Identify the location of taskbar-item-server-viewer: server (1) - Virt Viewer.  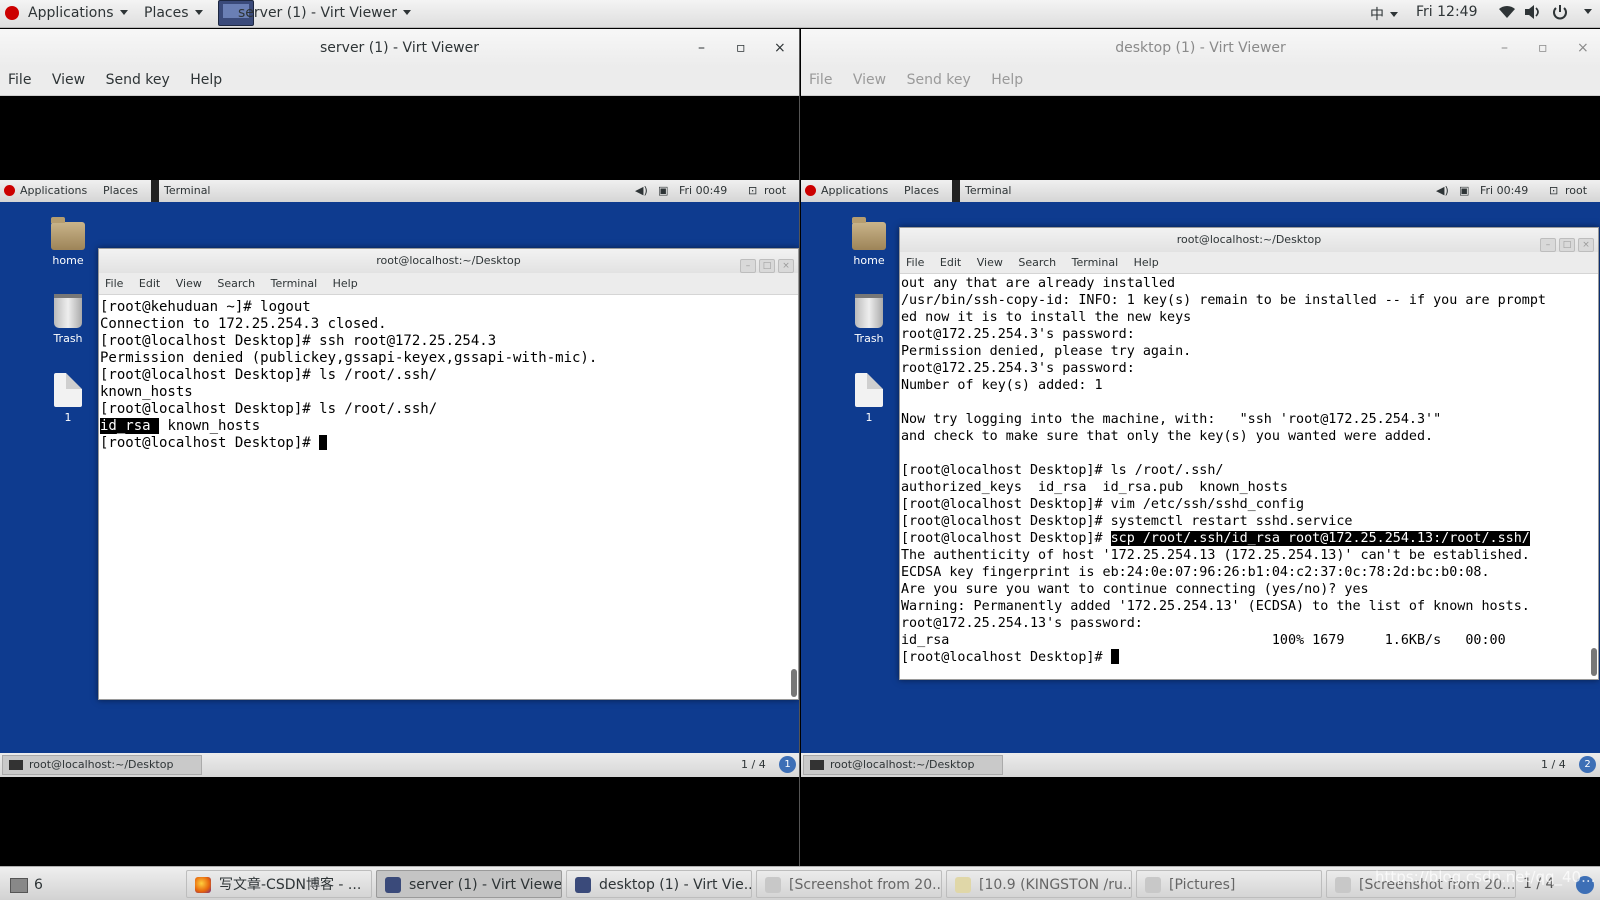
(469, 884).